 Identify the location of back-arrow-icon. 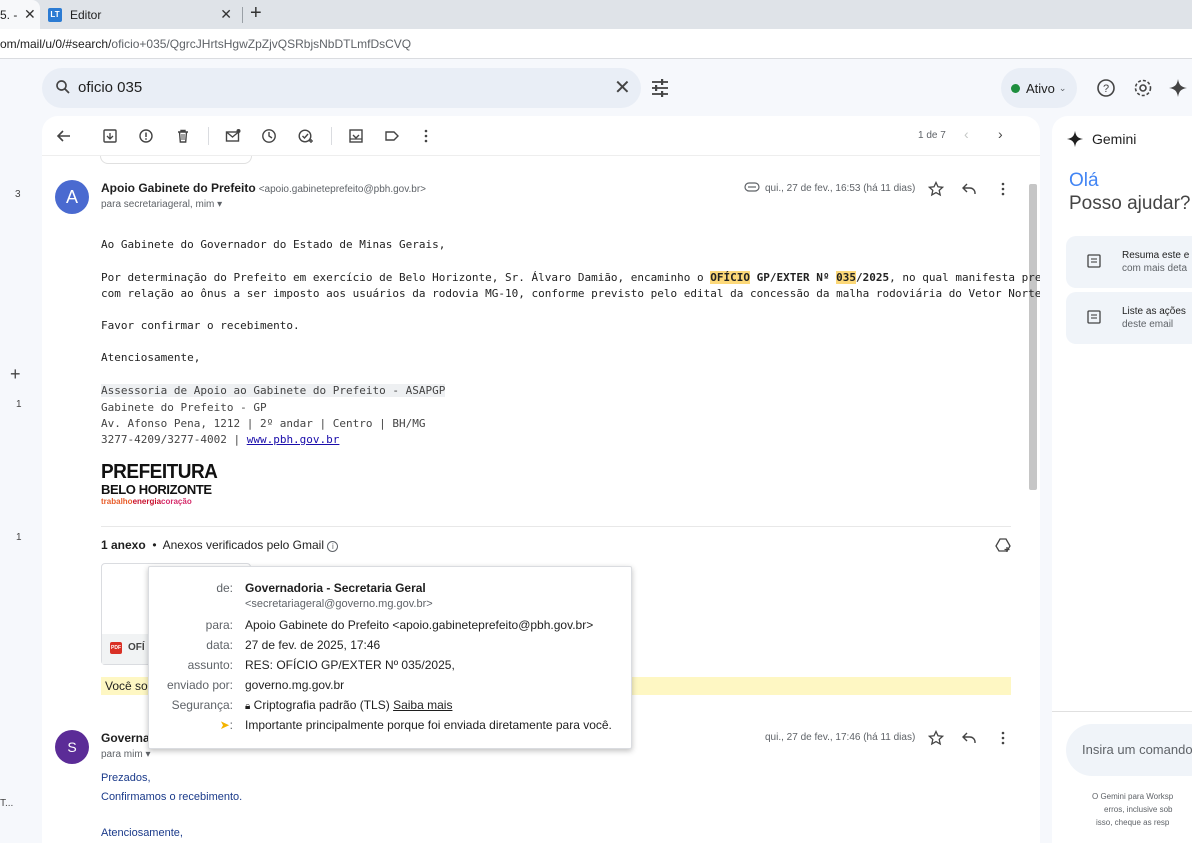
(64, 136).